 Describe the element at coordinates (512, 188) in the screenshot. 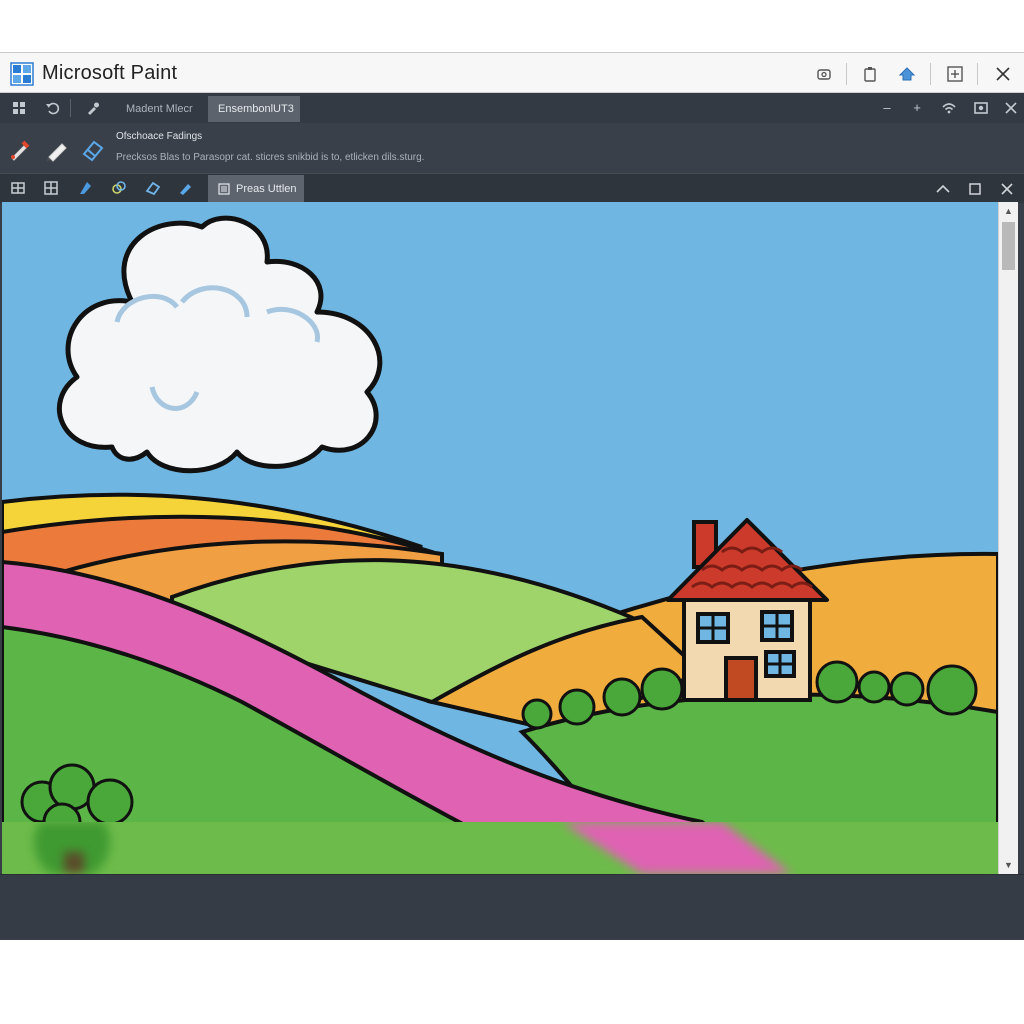

I see `document-toolbar: Preas Uttlen` at that location.